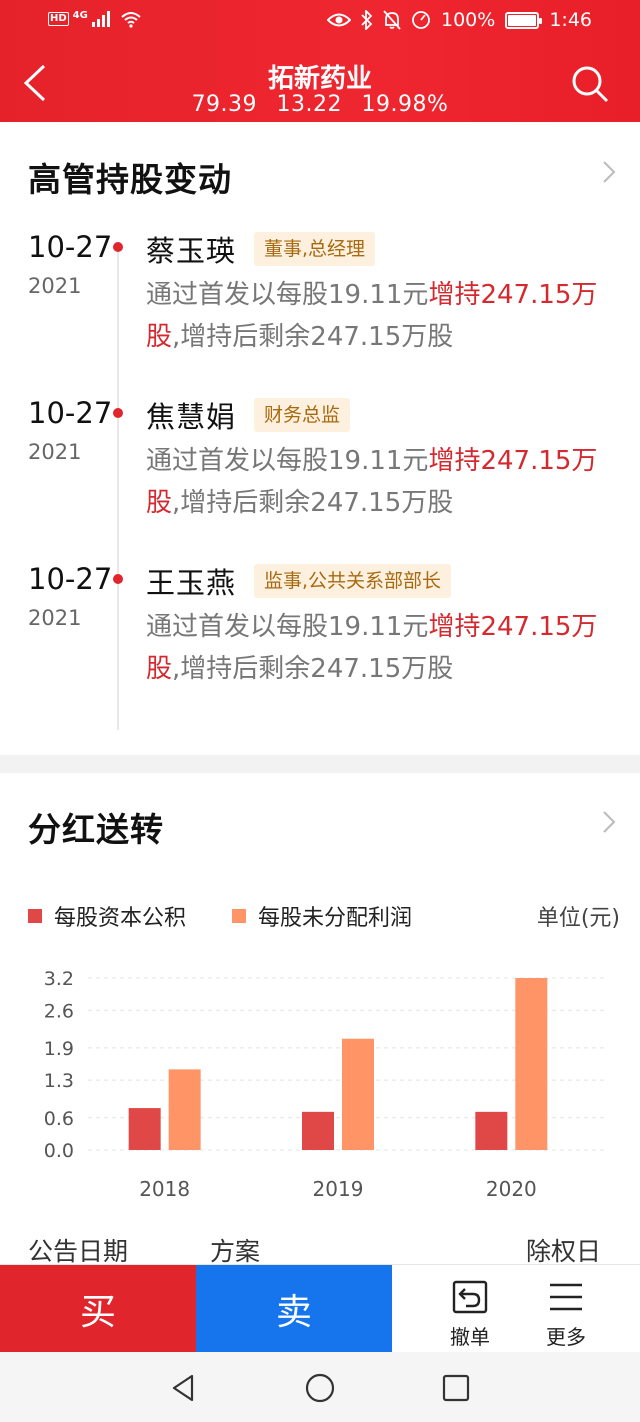 The image size is (640, 1422). I want to click on exec-name: 蔡玉瑛, so click(191, 251).